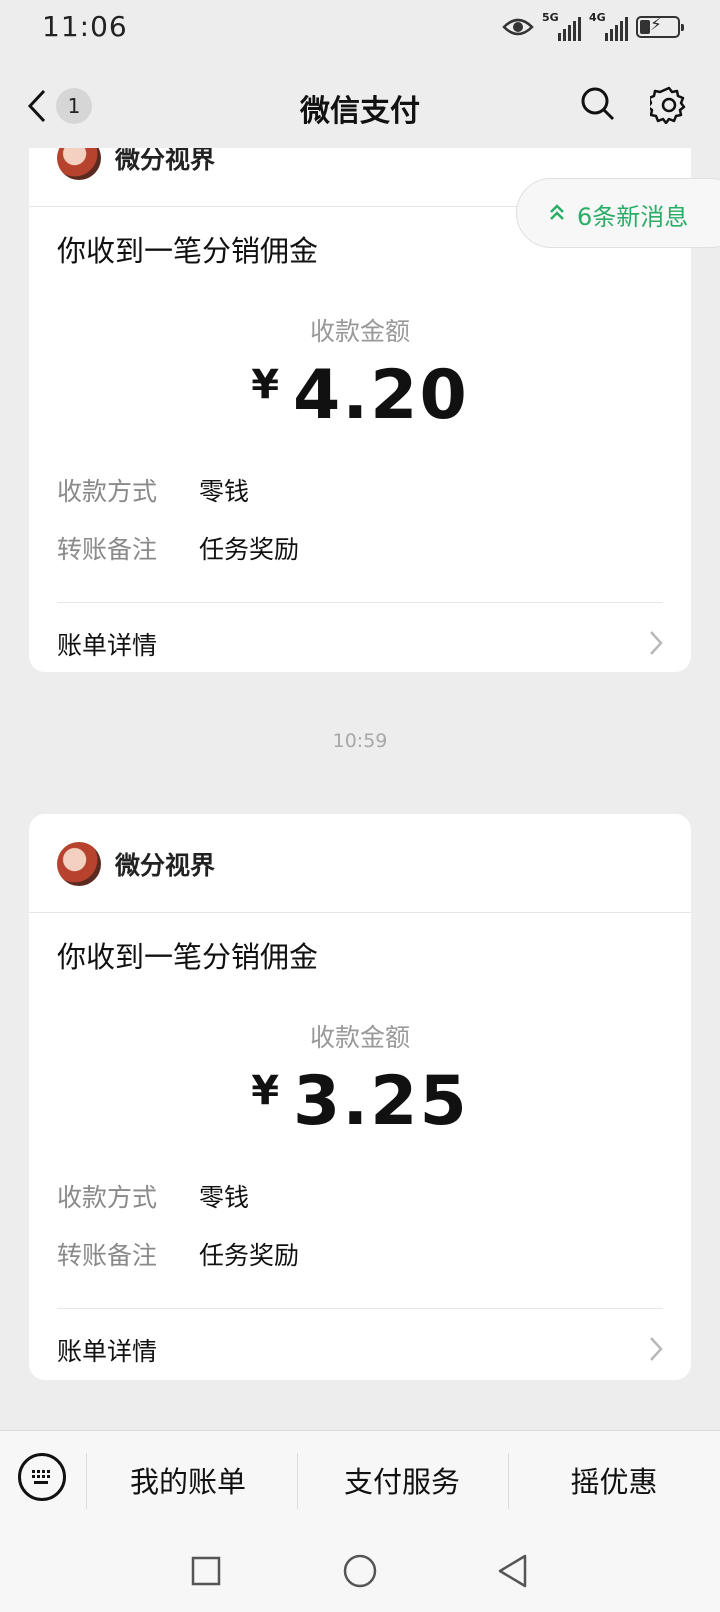 The width and height of the screenshot is (720, 1612). Describe the element at coordinates (381, 1101) in the screenshot. I see `amount-value: 3.25` at that location.